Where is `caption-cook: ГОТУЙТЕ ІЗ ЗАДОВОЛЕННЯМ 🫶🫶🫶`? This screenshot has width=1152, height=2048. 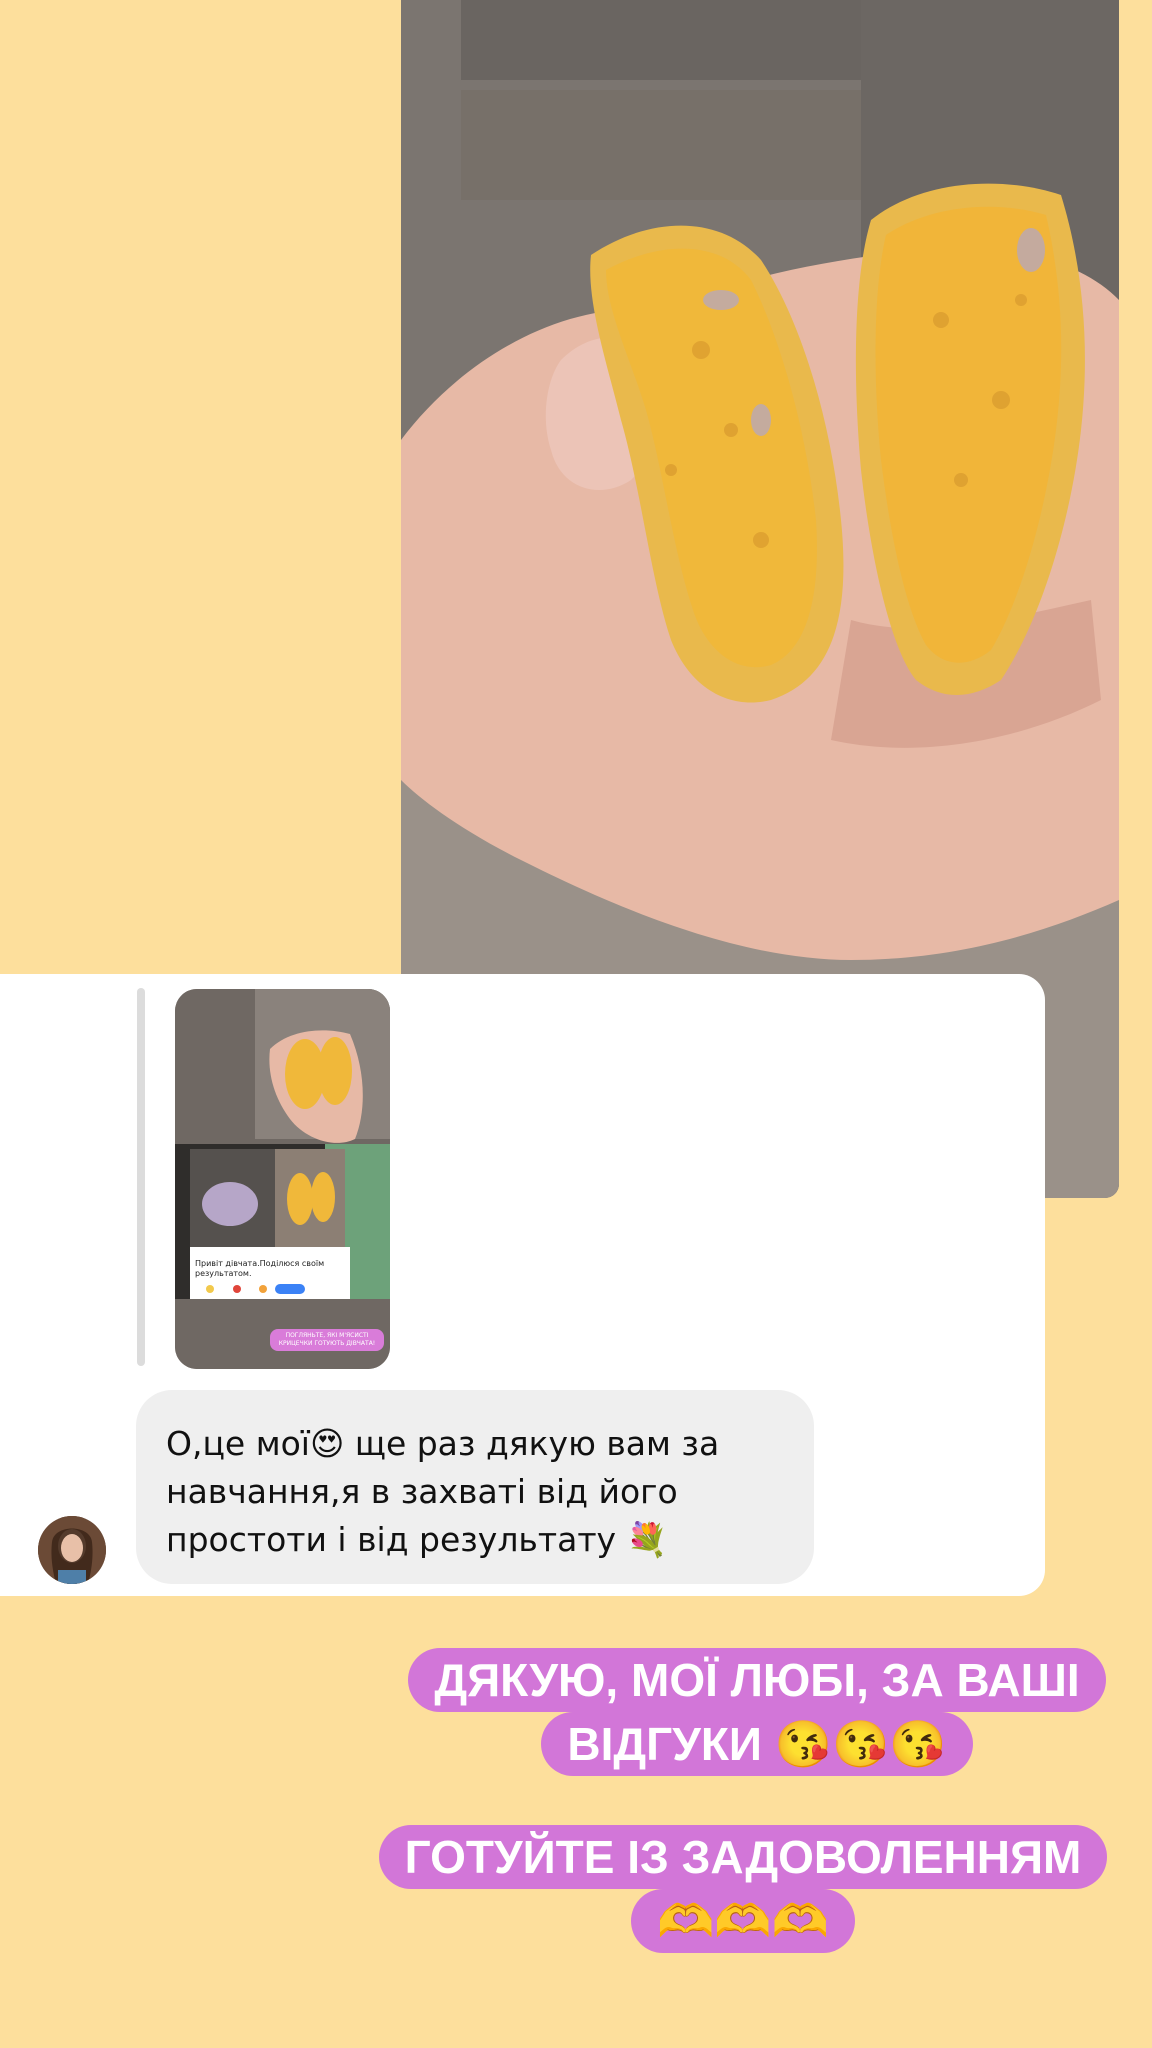 caption-cook: ГОТУЙТЕ ІЗ ЗАДОВОЛЕННЯМ 🫶🫶🫶 is located at coordinates (743, 1889).